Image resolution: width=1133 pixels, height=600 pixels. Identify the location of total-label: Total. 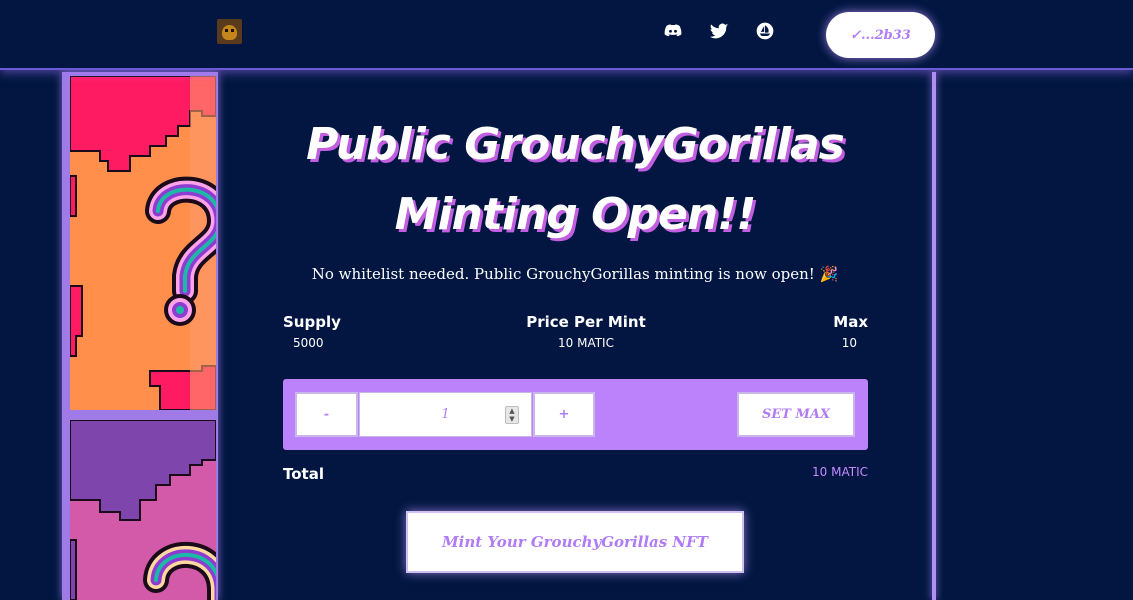
(303, 474).